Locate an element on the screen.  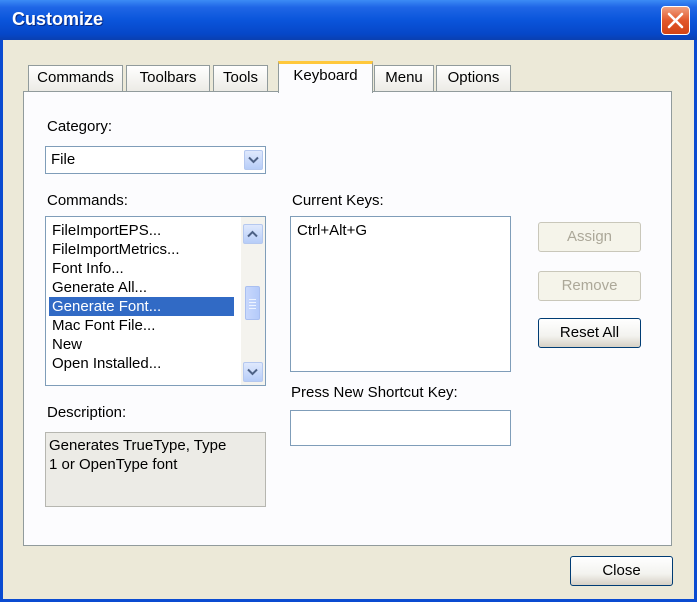
scroll-up-button is located at coordinates (253, 234).